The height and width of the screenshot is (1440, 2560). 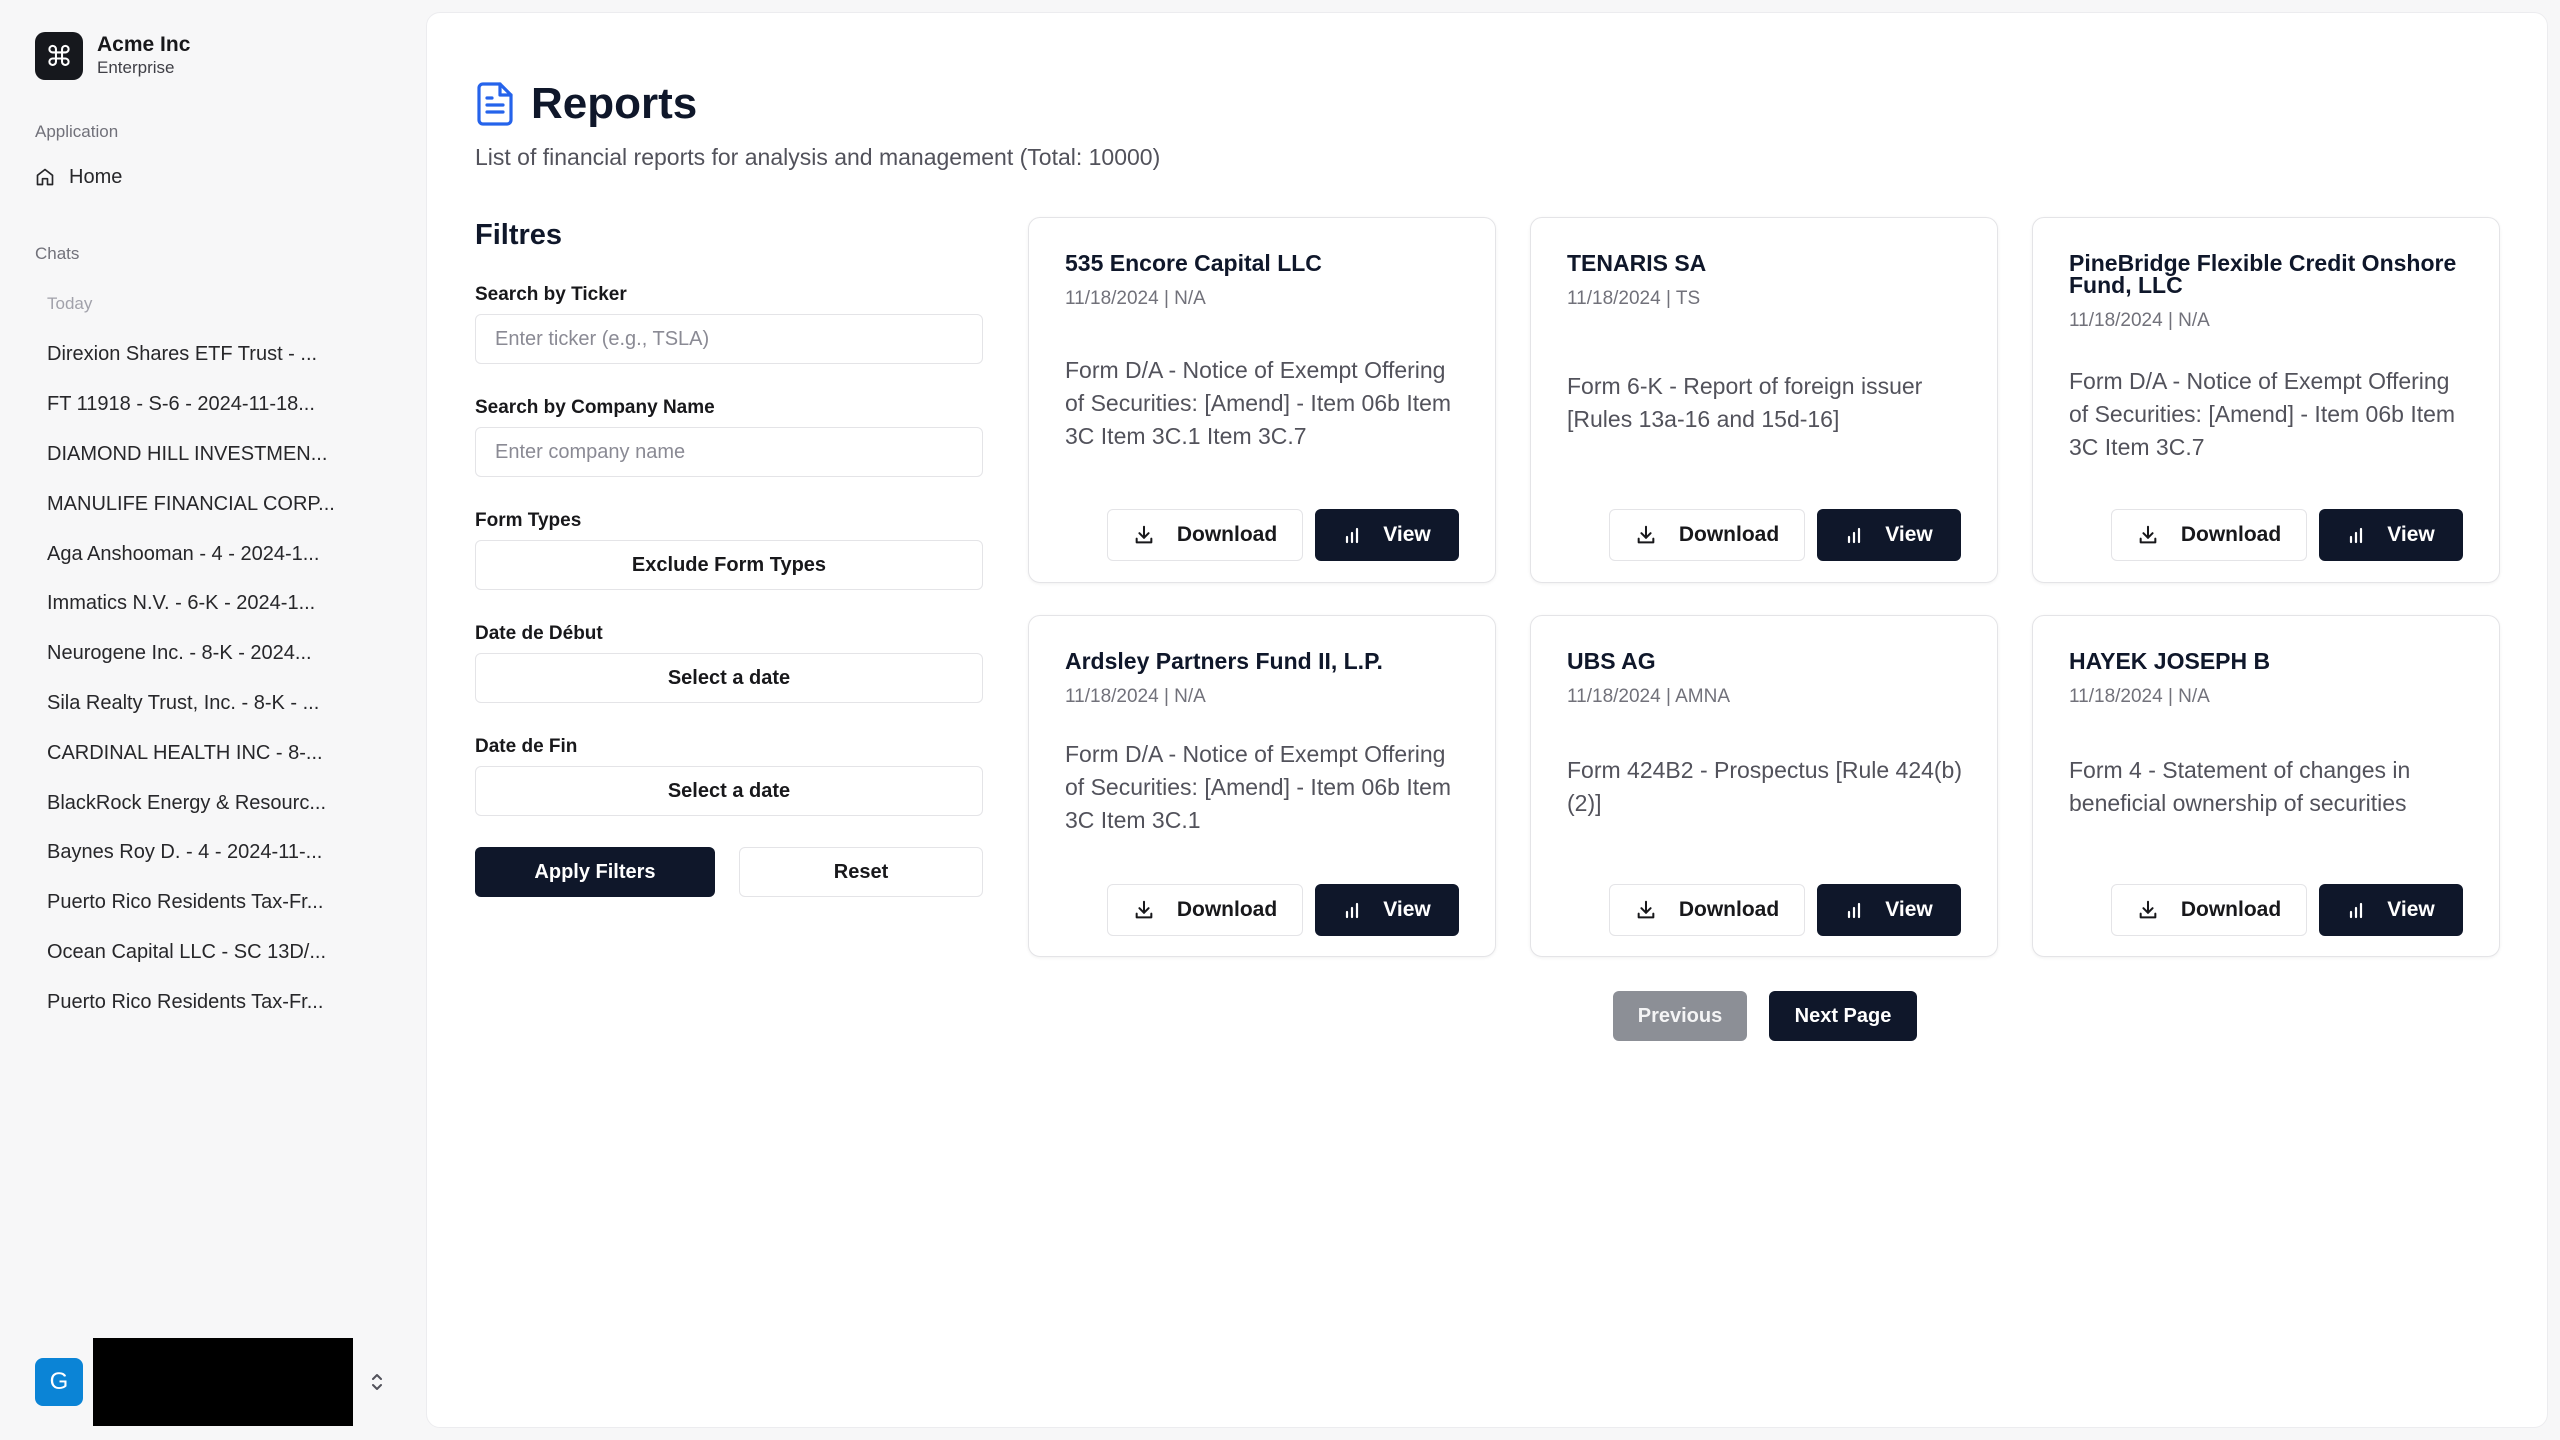 What do you see at coordinates (1193, 263) in the screenshot?
I see `report-company-name: 535 Encore Capital LLC` at bounding box center [1193, 263].